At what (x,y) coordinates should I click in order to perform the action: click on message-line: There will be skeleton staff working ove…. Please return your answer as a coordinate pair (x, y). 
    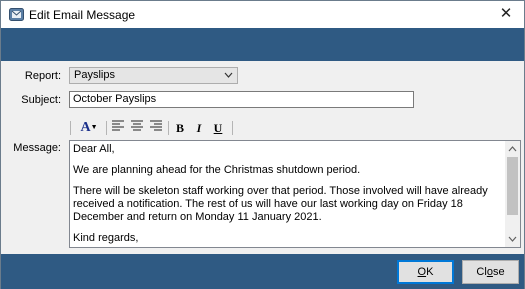
    Looking at the image, I should click on (280, 204).